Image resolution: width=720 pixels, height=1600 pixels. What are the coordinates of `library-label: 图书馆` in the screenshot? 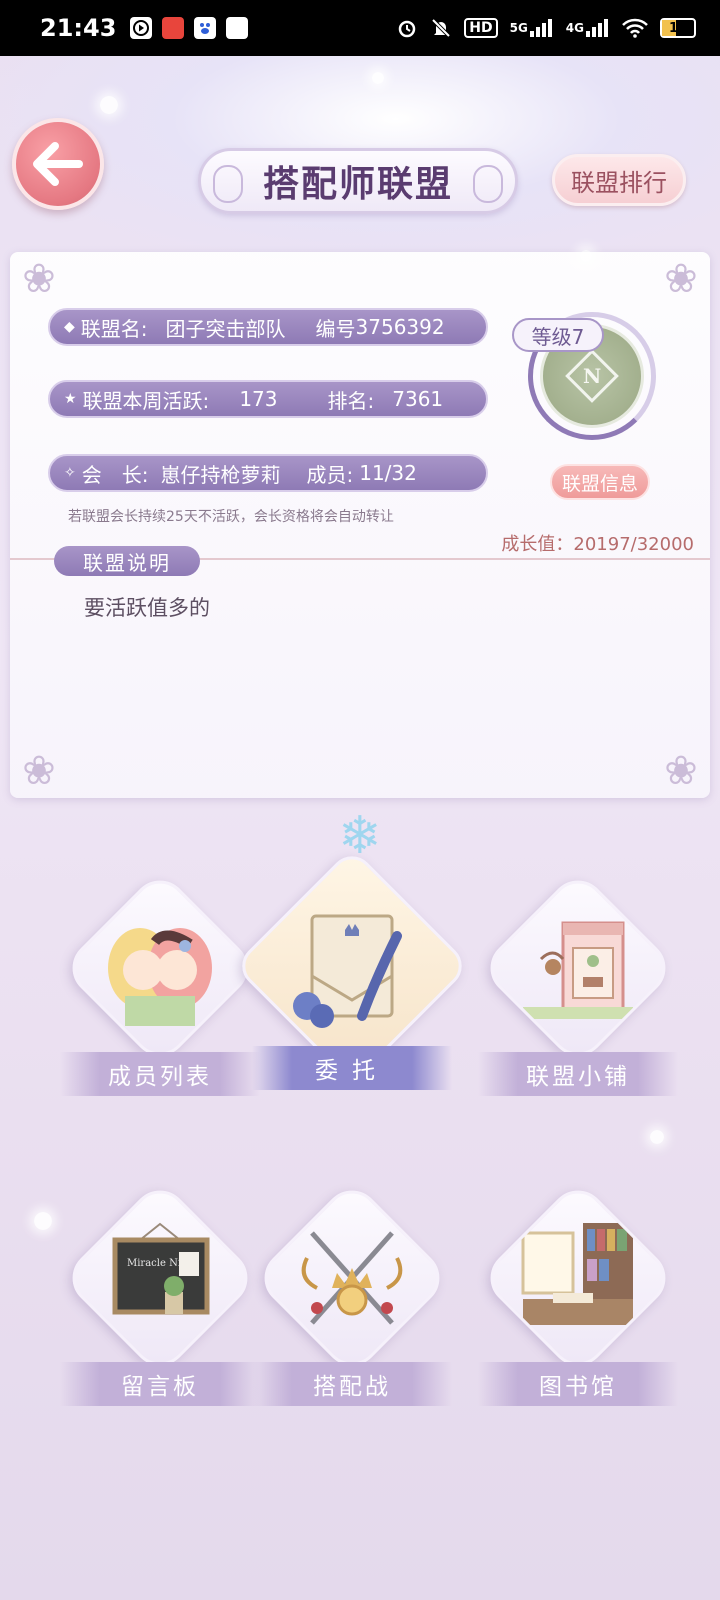 It's located at (578, 1384).